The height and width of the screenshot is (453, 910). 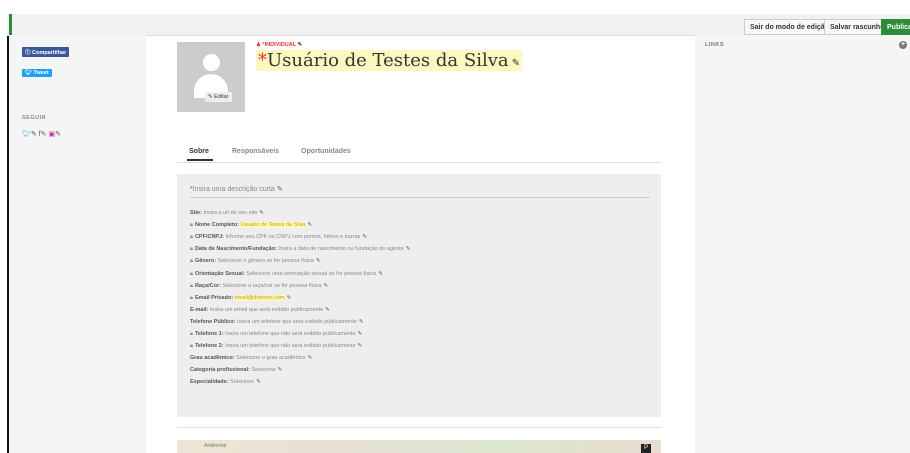 I want to click on field-value: Insira a url de seu site, so click(x=230, y=213).